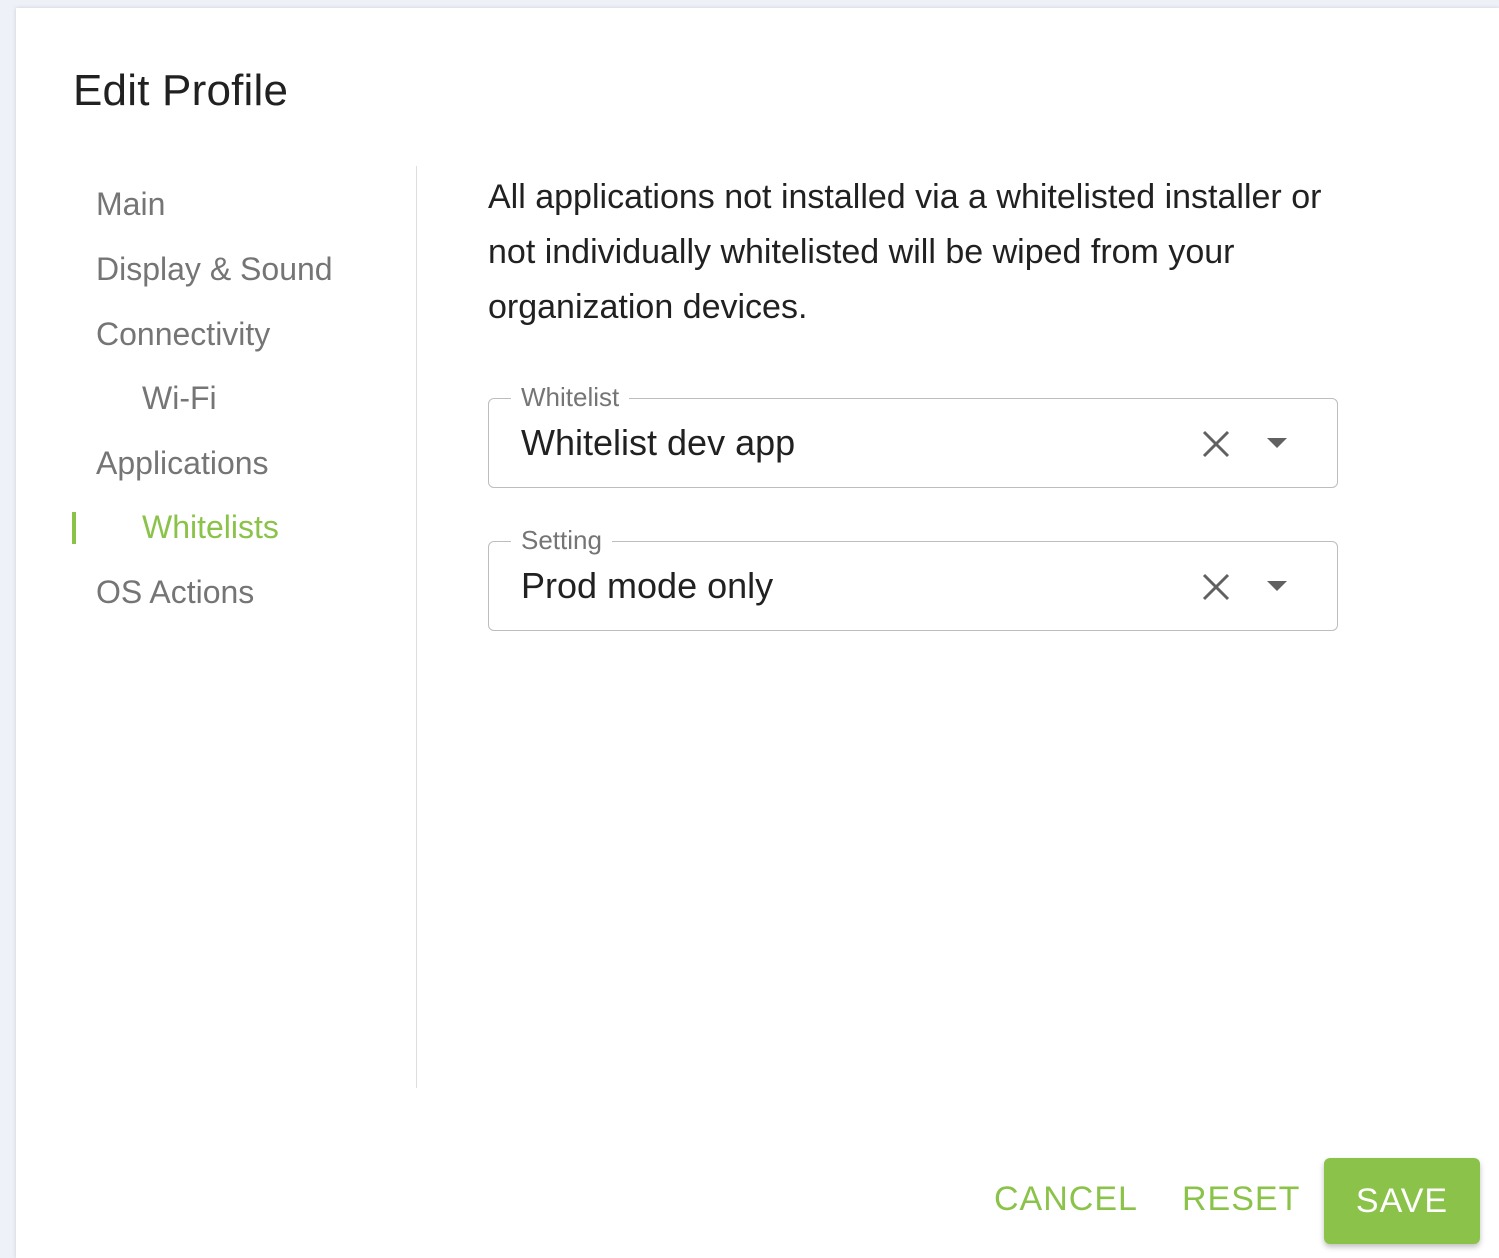  What do you see at coordinates (181, 90) in the screenshot?
I see `dialog-title: Edit Profile` at bounding box center [181, 90].